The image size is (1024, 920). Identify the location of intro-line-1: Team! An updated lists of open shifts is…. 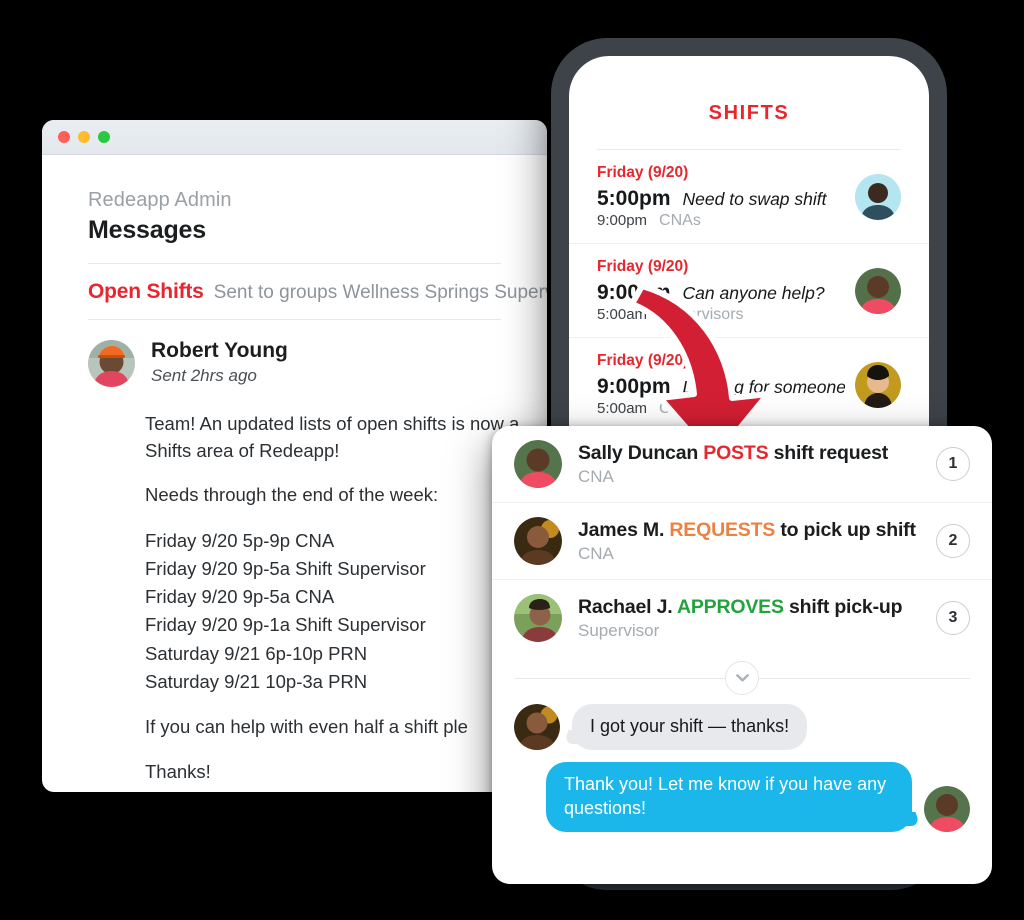
(332, 423).